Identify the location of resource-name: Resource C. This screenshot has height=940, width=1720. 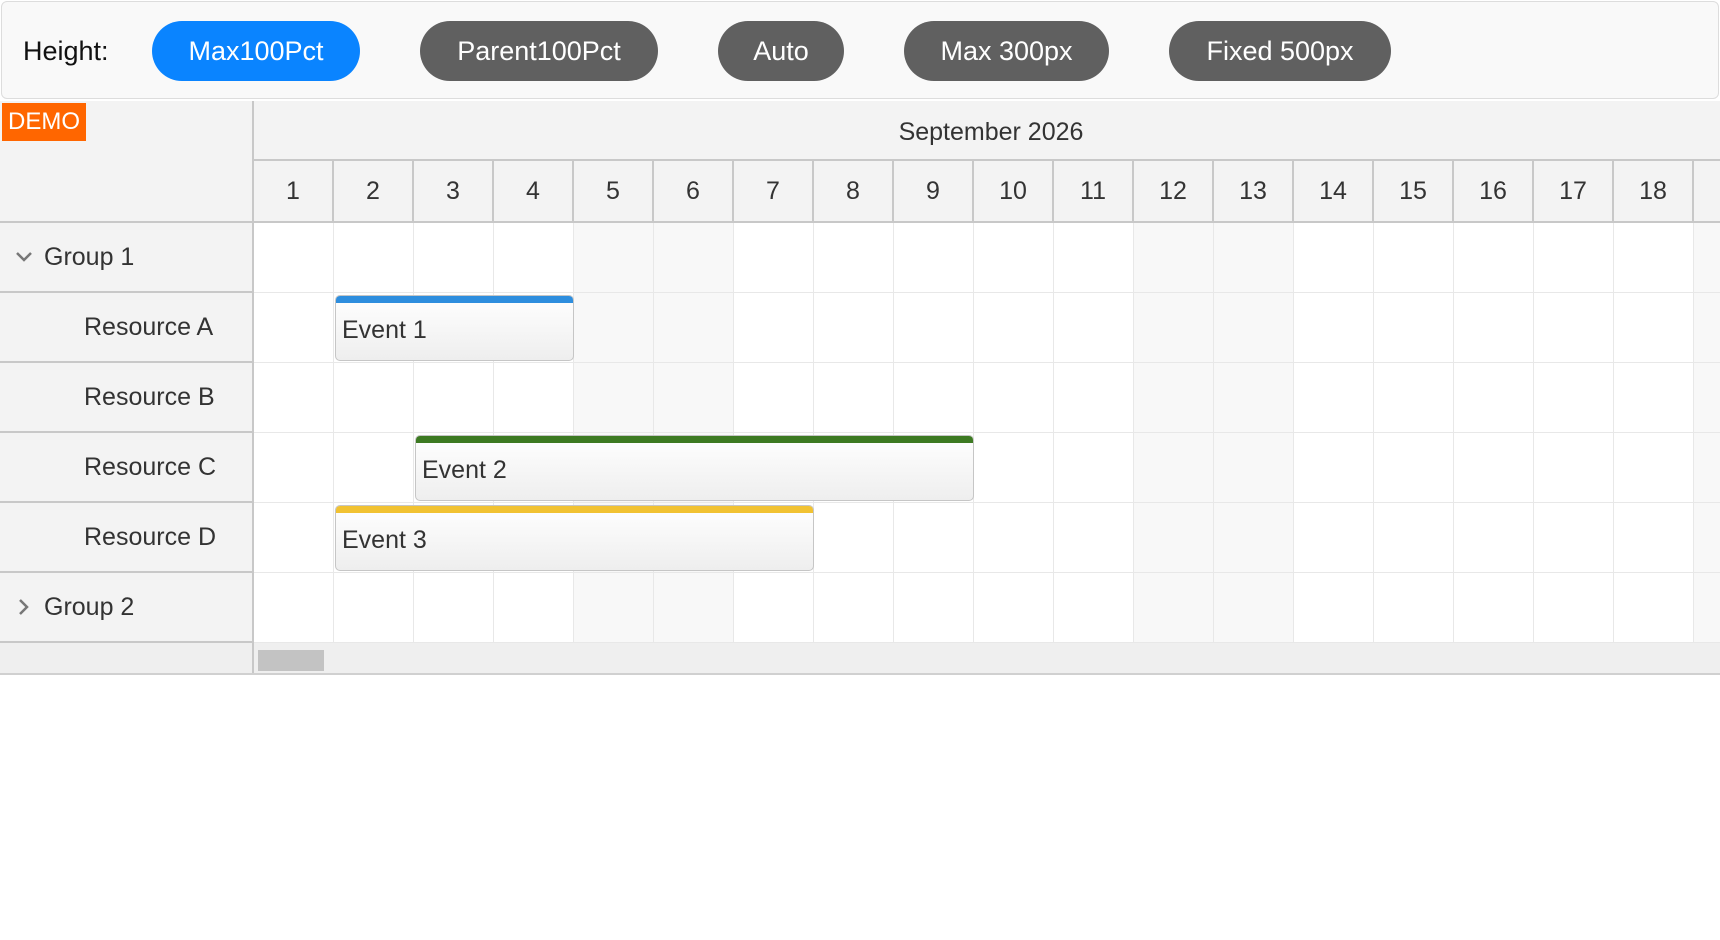
(150, 467).